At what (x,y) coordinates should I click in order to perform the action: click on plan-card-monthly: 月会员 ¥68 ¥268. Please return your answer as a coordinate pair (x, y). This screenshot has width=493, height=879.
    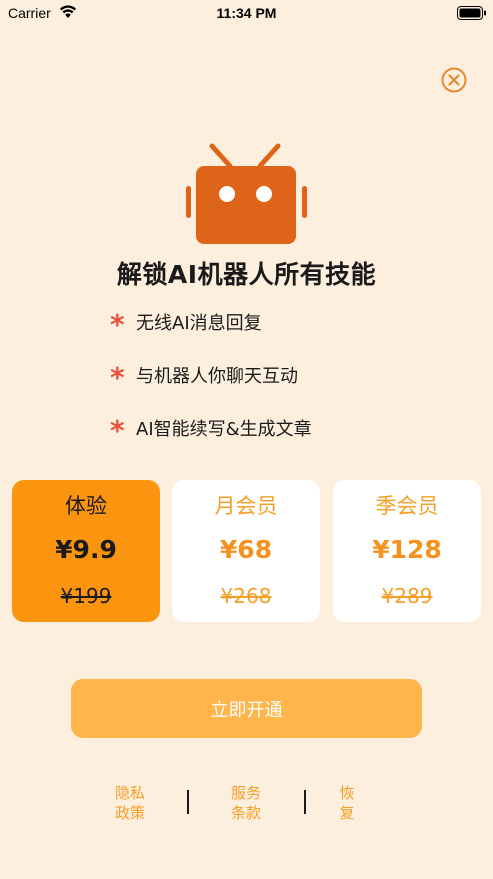
    Looking at the image, I should click on (246, 551).